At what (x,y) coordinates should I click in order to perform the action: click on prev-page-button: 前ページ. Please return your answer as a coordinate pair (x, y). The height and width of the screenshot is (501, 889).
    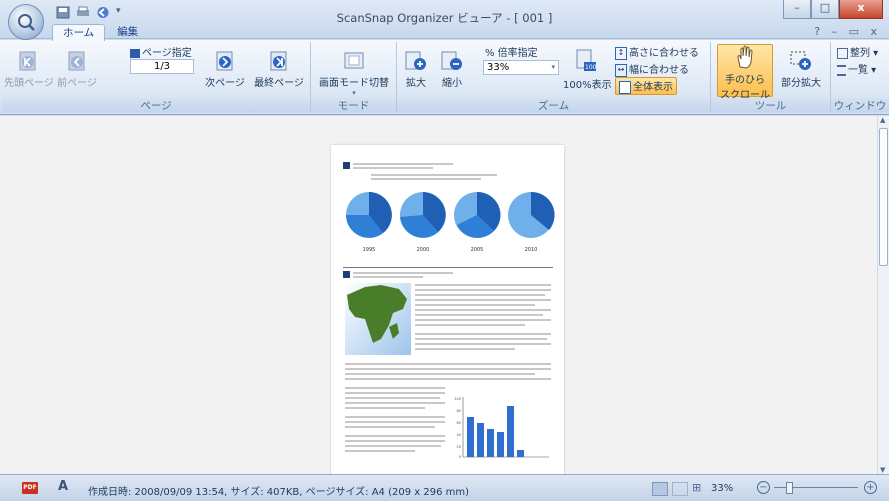
    Looking at the image, I should click on (77, 69).